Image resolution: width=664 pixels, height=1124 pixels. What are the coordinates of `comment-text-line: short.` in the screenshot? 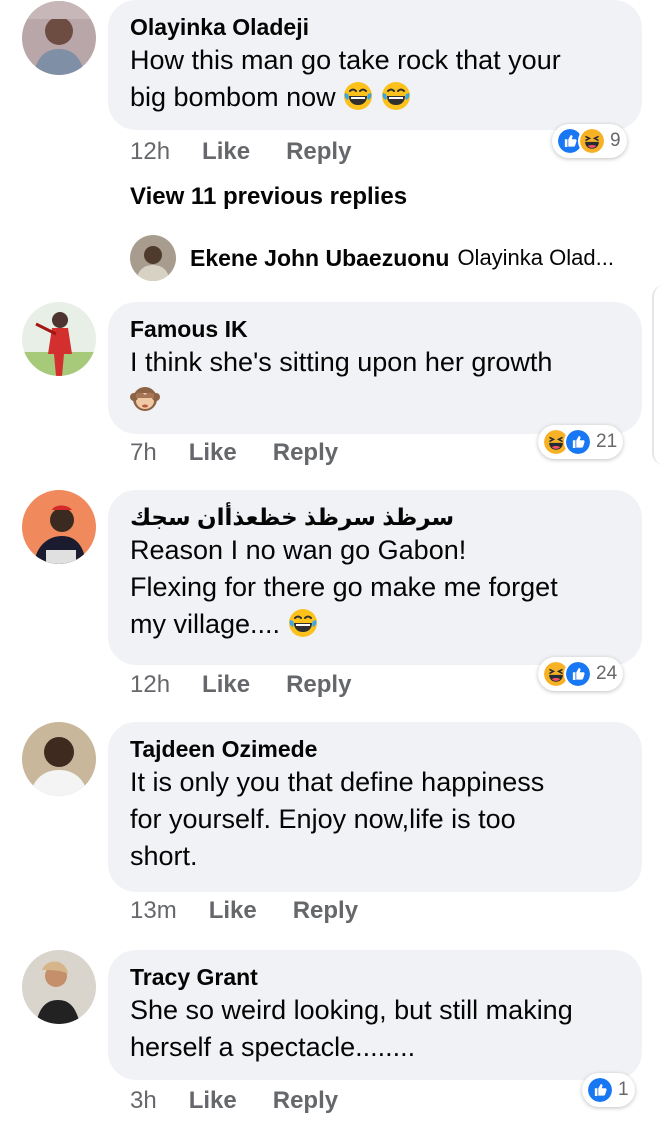 It's located at (164, 856).